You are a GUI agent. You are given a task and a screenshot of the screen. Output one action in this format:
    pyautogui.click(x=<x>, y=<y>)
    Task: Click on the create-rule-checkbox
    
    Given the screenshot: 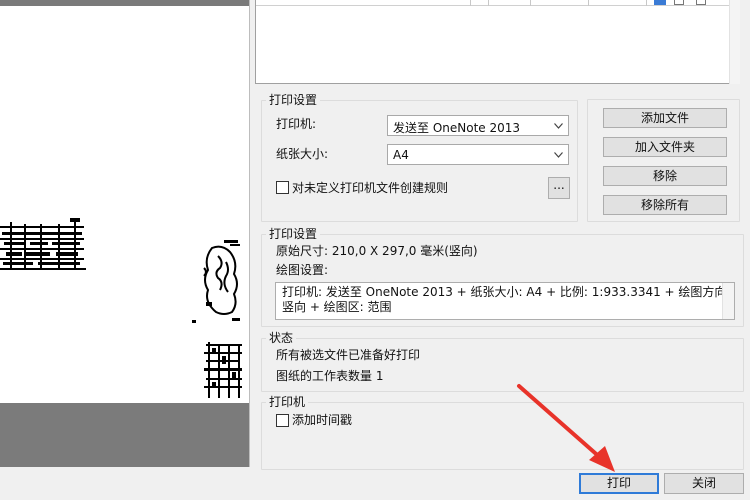 What is the action you would take?
    pyautogui.click(x=282, y=187)
    